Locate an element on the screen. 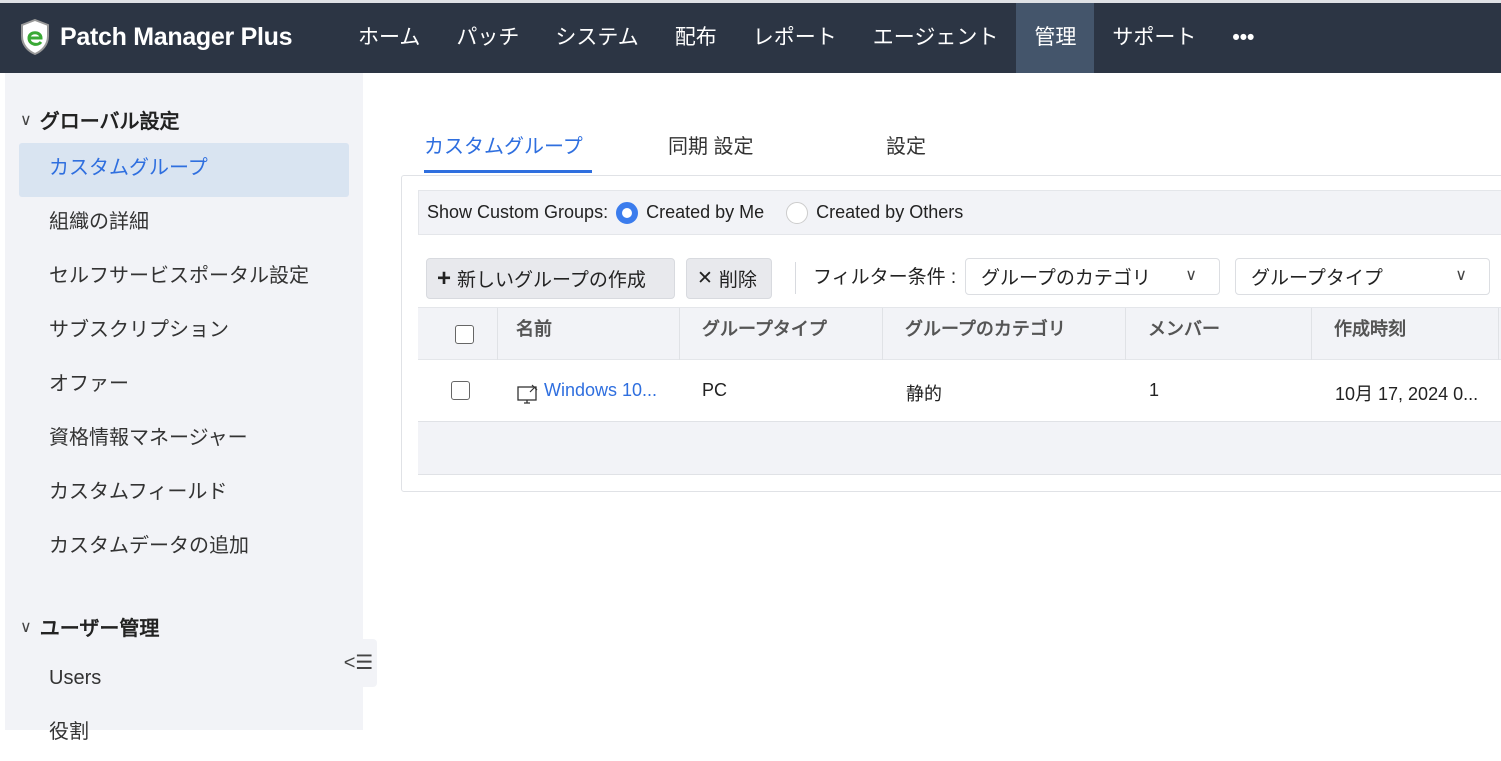  table-footer is located at coordinates (959, 448).